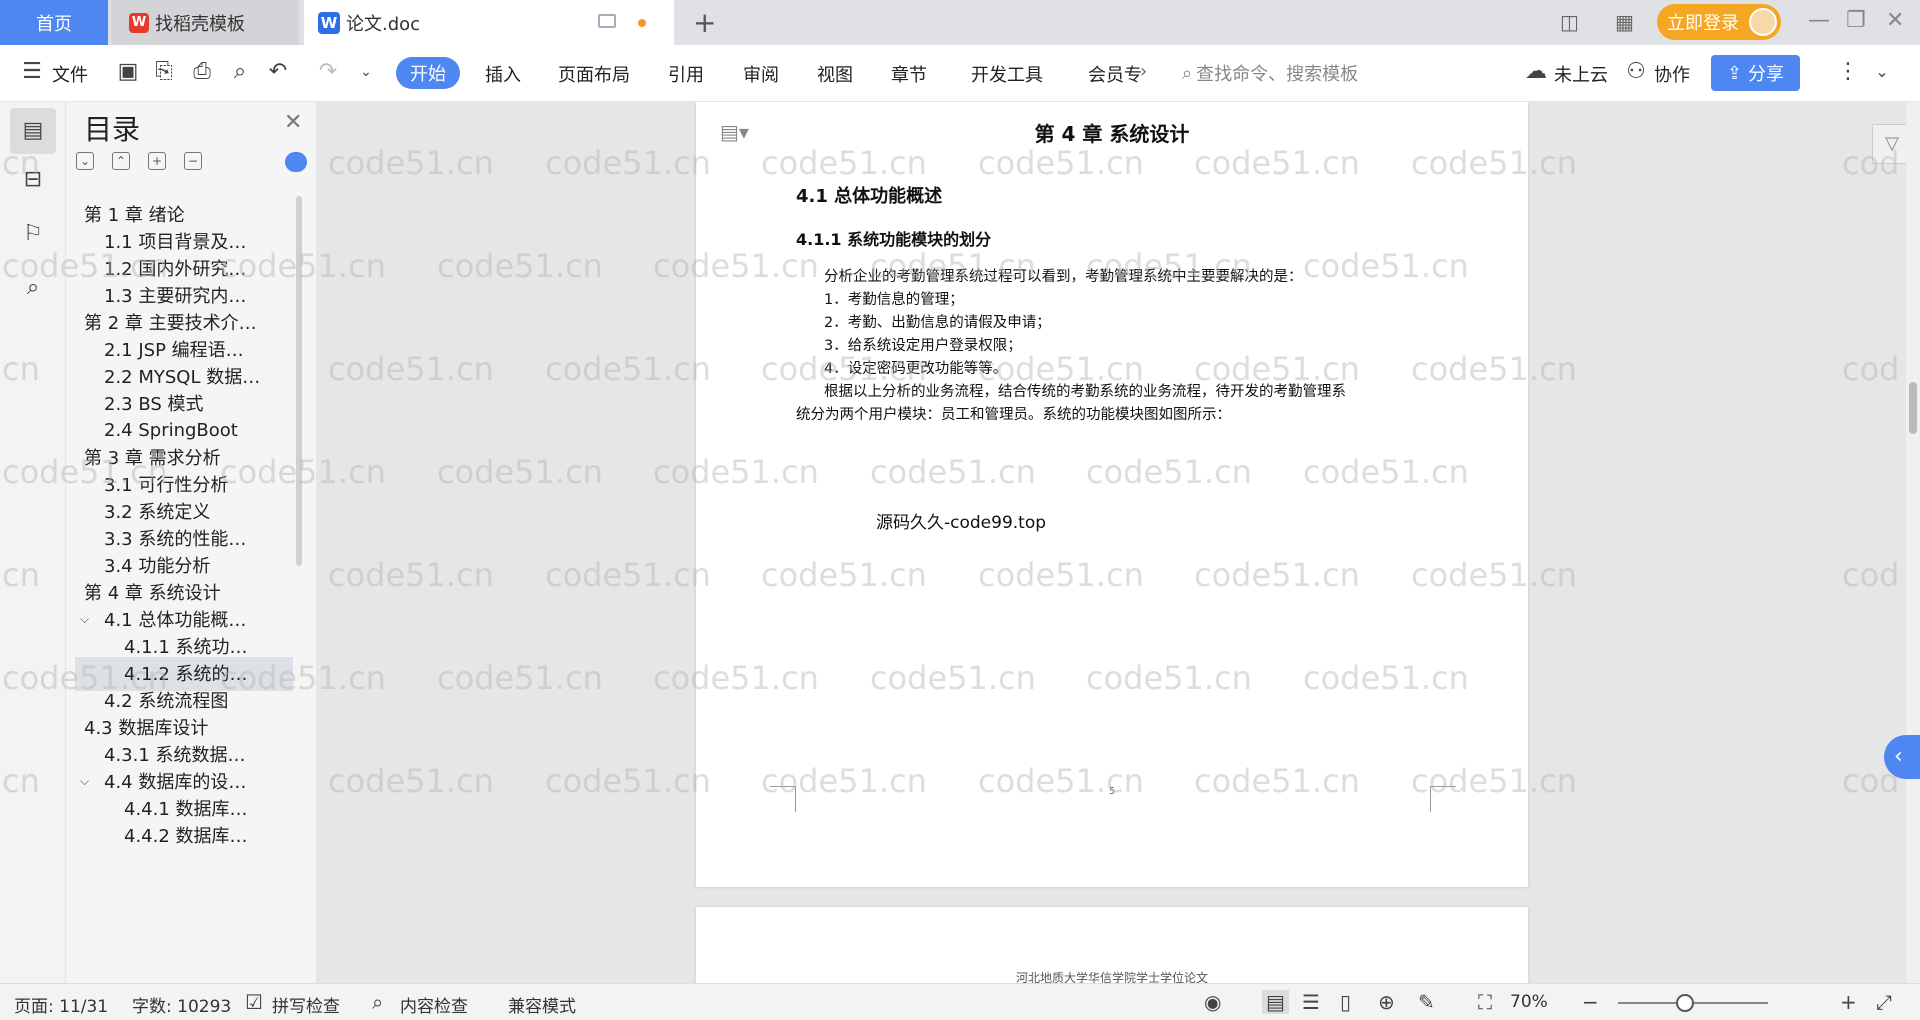 This screenshot has width=1920, height=1020. Describe the element at coordinates (299, 381) in the screenshot. I see `toc-scrollbar` at that location.